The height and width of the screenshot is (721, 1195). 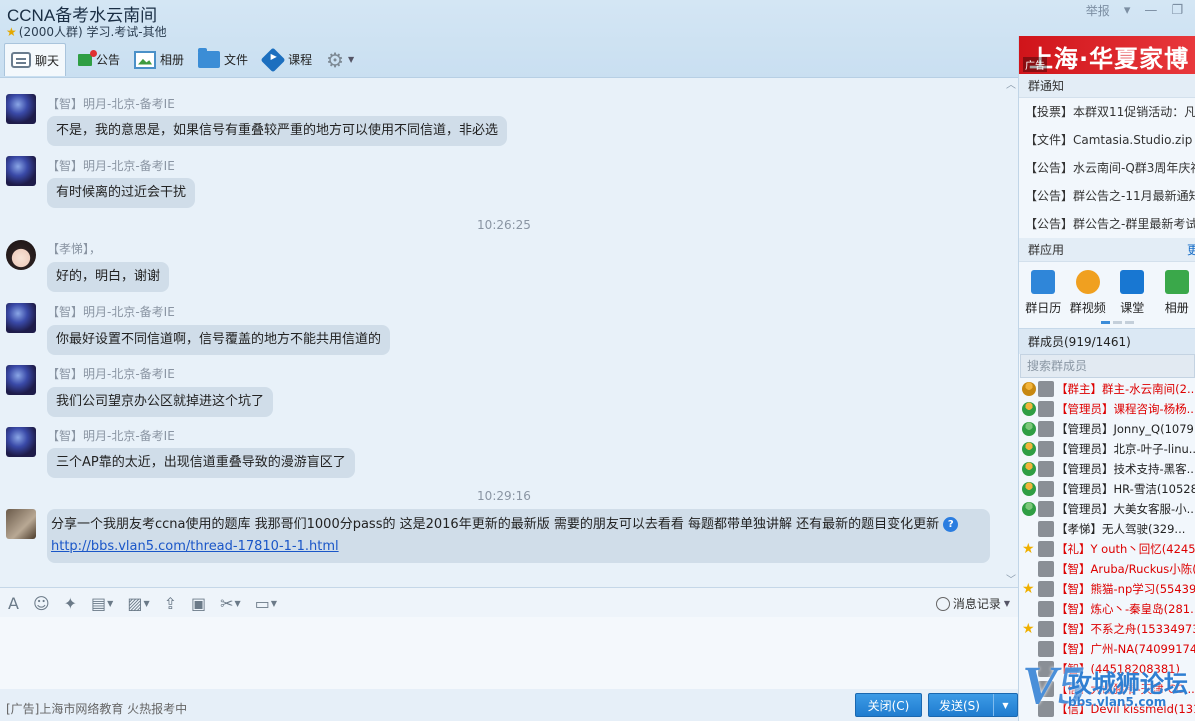 What do you see at coordinates (1134, 10) in the screenshot?
I see `window-controls: 举报 ▾ — ❐` at bounding box center [1134, 10].